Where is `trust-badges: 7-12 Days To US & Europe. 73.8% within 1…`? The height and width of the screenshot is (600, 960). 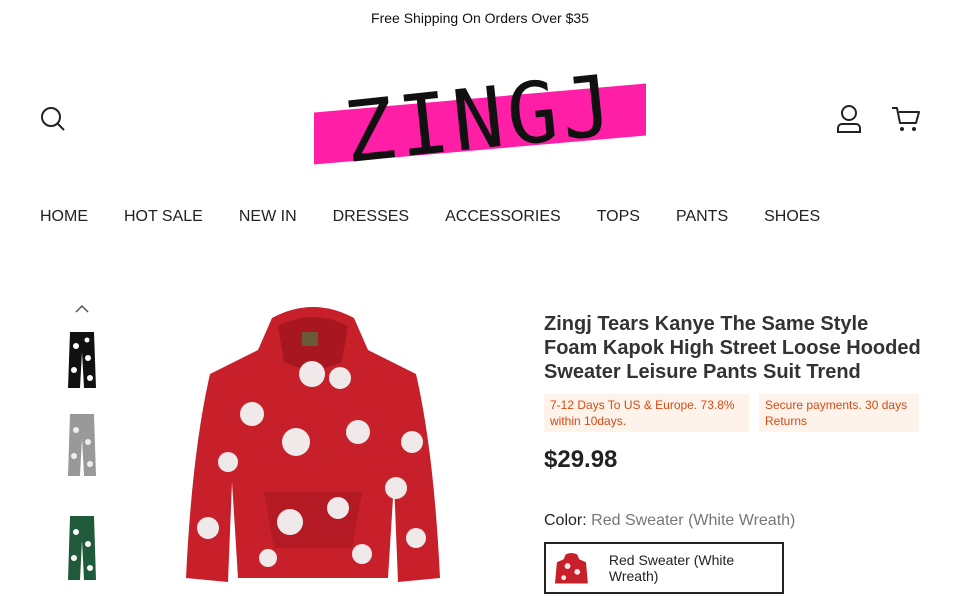
trust-badges: 7-12 Days To US & Europe. 73.8% within 1… is located at coordinates (734, 413).